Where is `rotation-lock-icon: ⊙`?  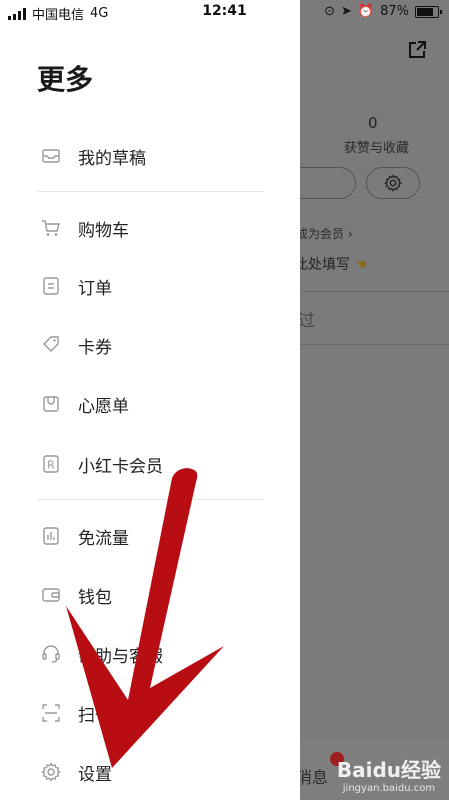 rotation-lock-icon: ⊙ is located at coordinates (329, 11).